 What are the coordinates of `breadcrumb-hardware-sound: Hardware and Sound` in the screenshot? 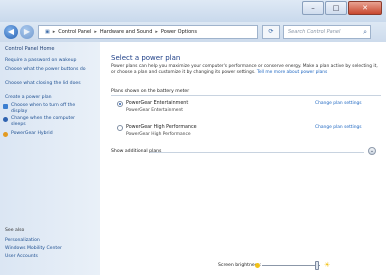 It's located at (126, 32).